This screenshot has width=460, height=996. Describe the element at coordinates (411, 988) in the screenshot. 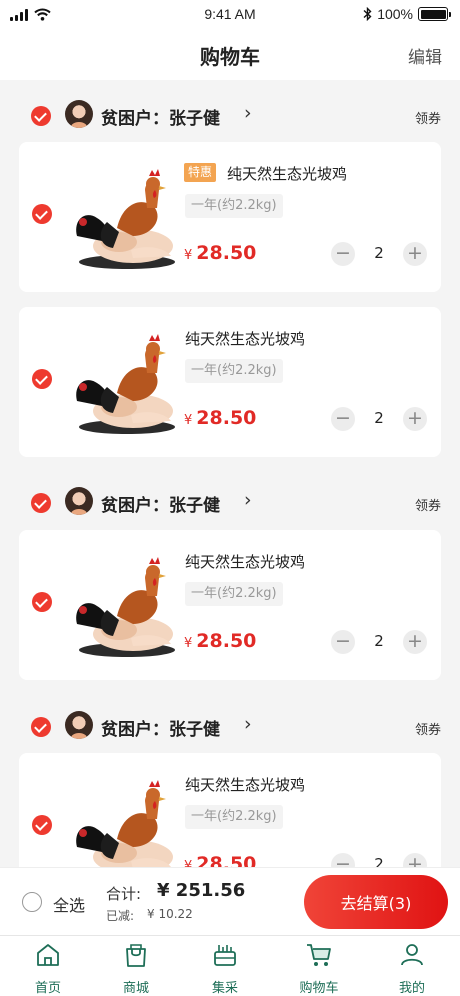

I see `tab-label: 我的` at that location.